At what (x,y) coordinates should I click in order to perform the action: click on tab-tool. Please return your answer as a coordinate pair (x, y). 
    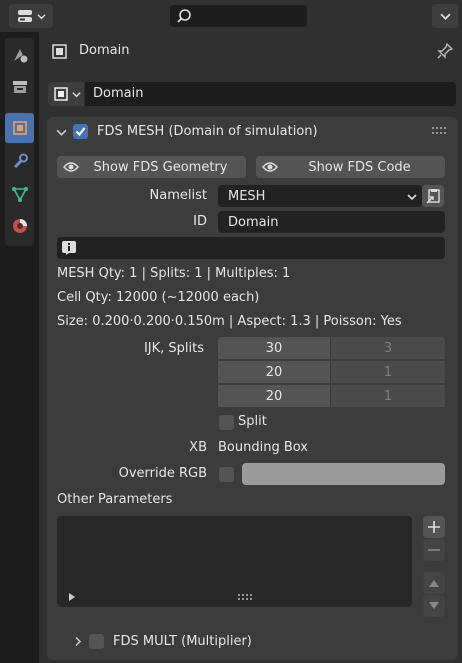
    Looking at the image, I should click on (19, 55).